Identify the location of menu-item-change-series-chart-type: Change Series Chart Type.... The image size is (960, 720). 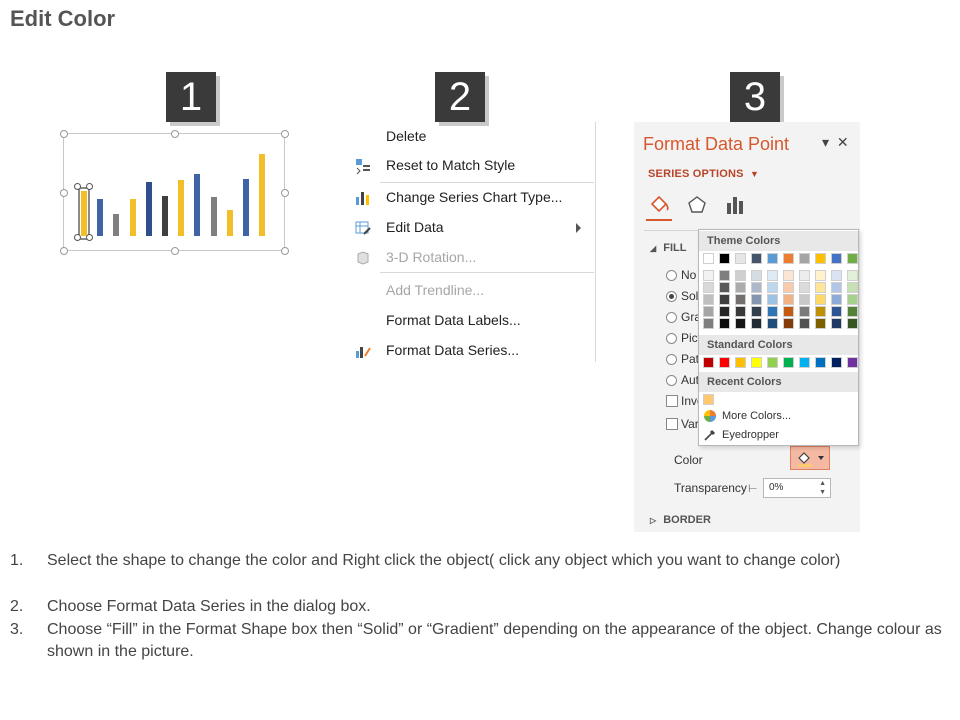
(472, 198).